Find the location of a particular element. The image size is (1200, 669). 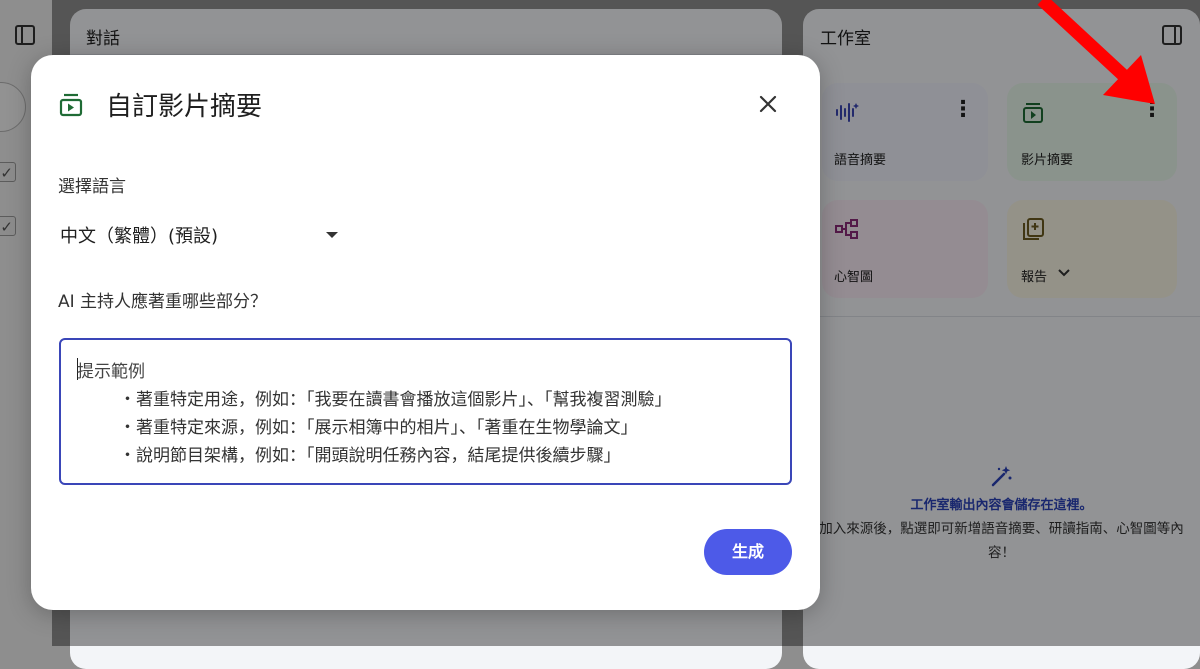

prompt-placeholder-line: ・說明節目架構，例如：「開頭說明任務內容，結尾提供後續步驟」 is located at coordinates (370, 456).